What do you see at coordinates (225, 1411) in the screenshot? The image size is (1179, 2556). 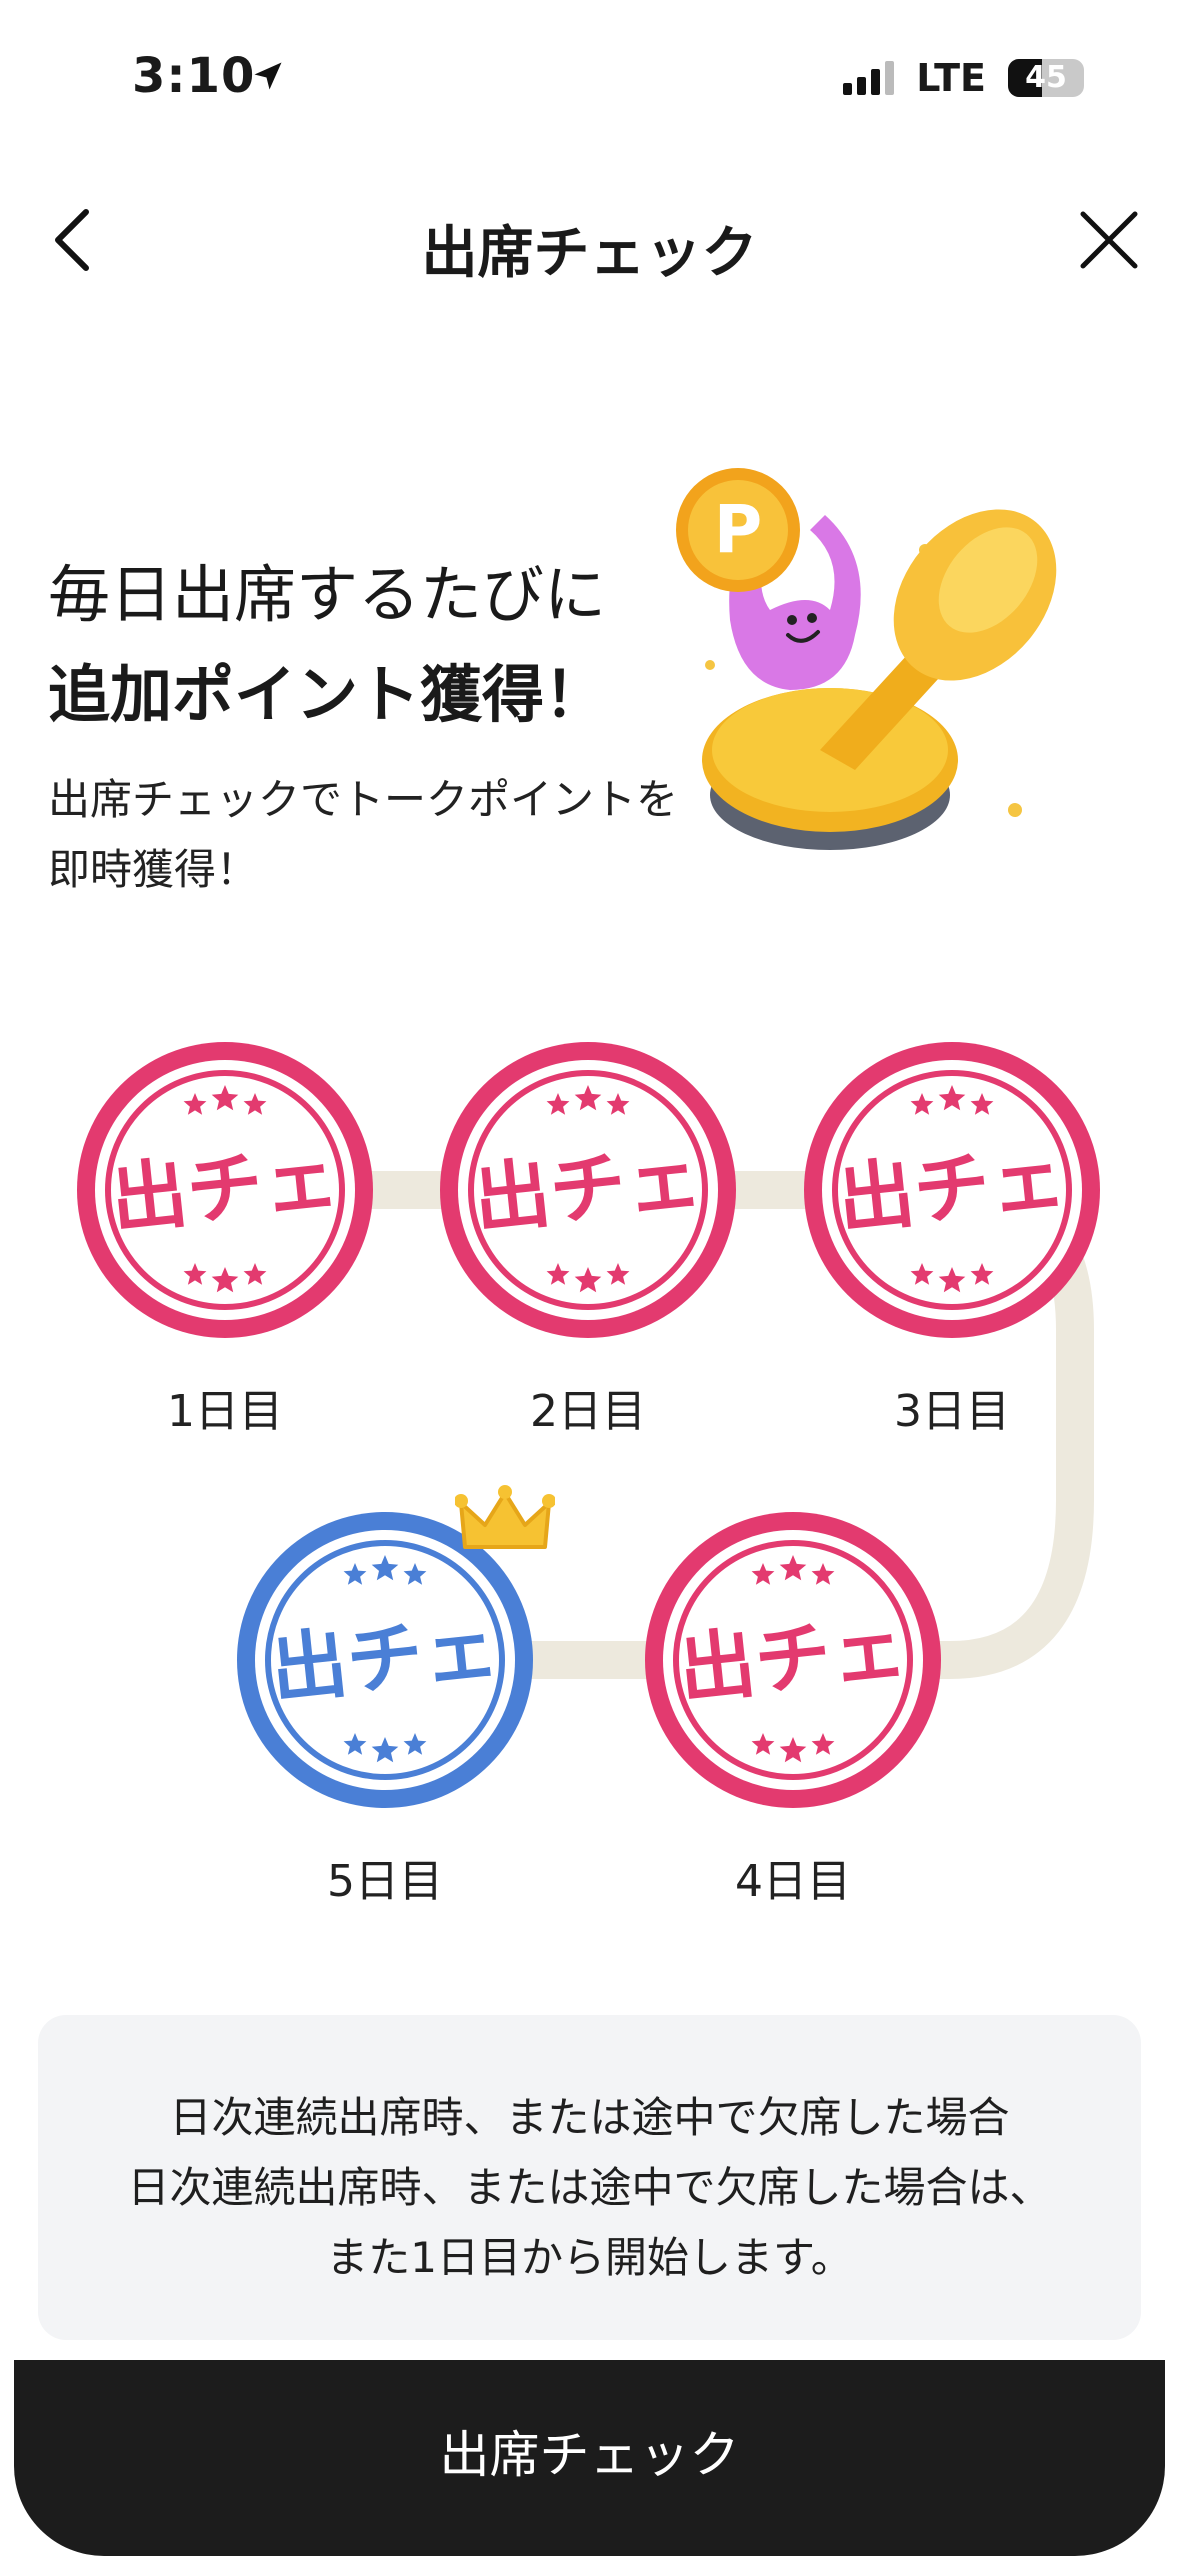 I see `day-label-1: 1日目` at bounding box center [225, 1411].